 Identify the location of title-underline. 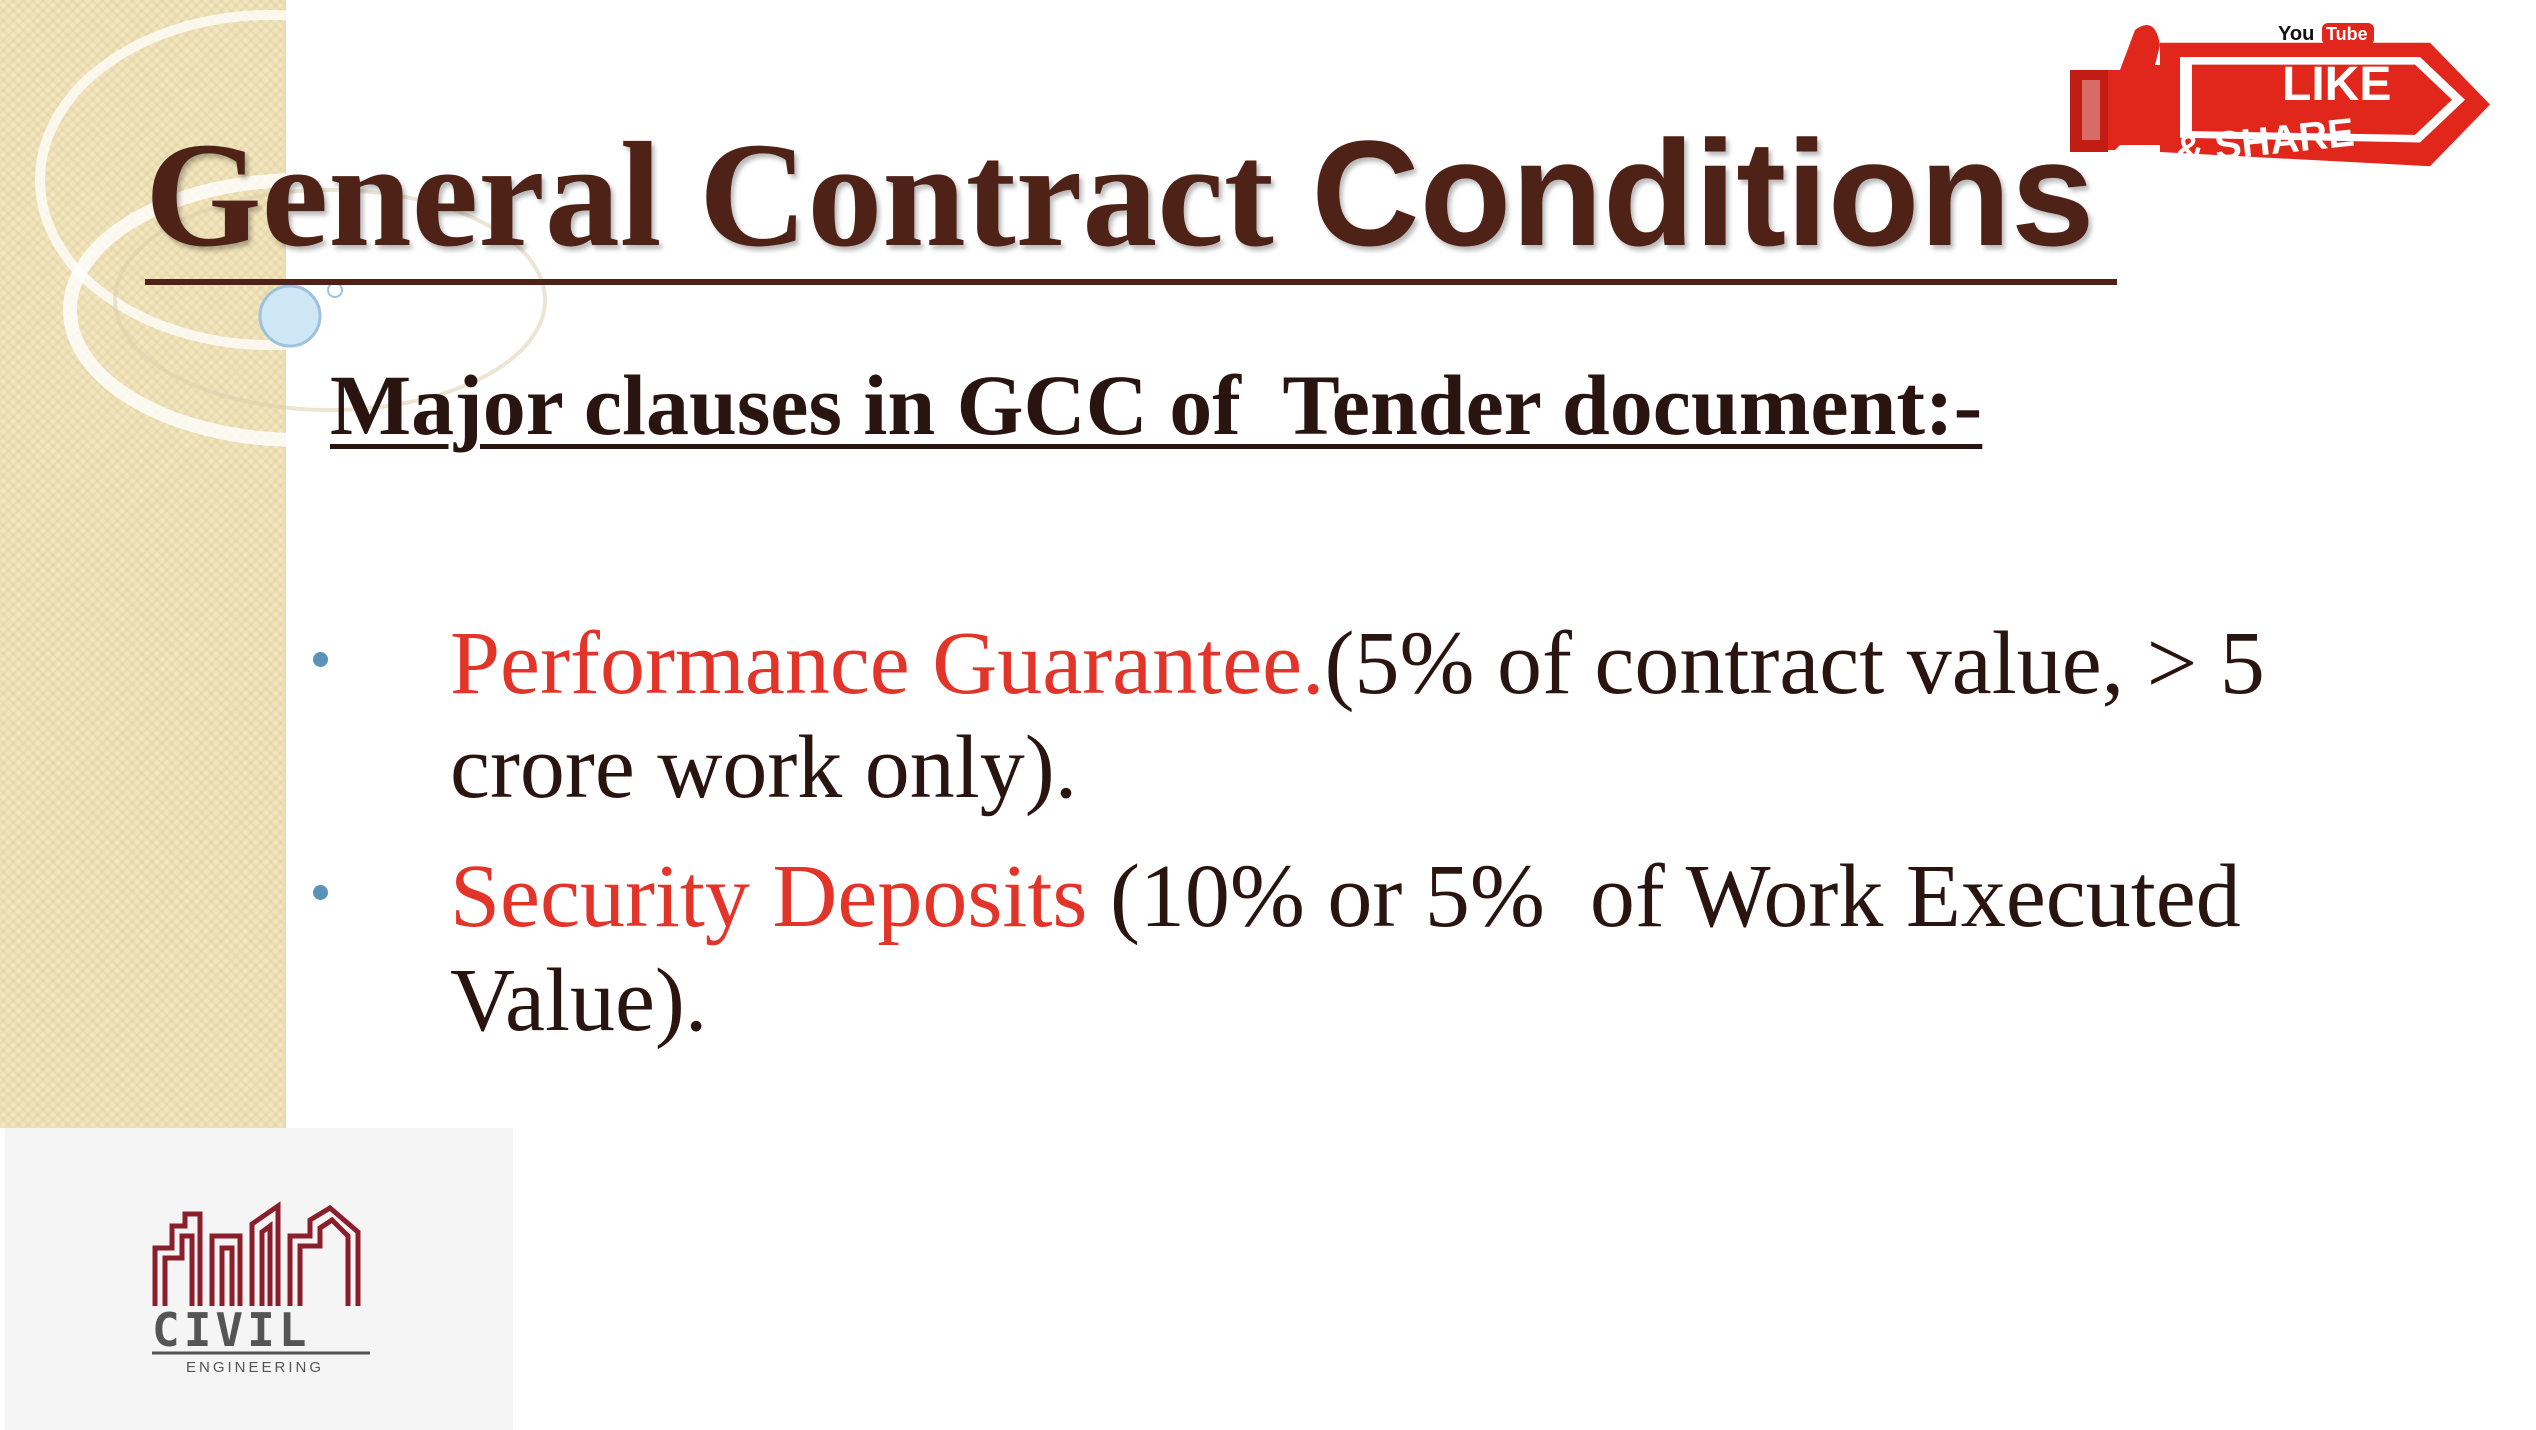
(1131, 282).